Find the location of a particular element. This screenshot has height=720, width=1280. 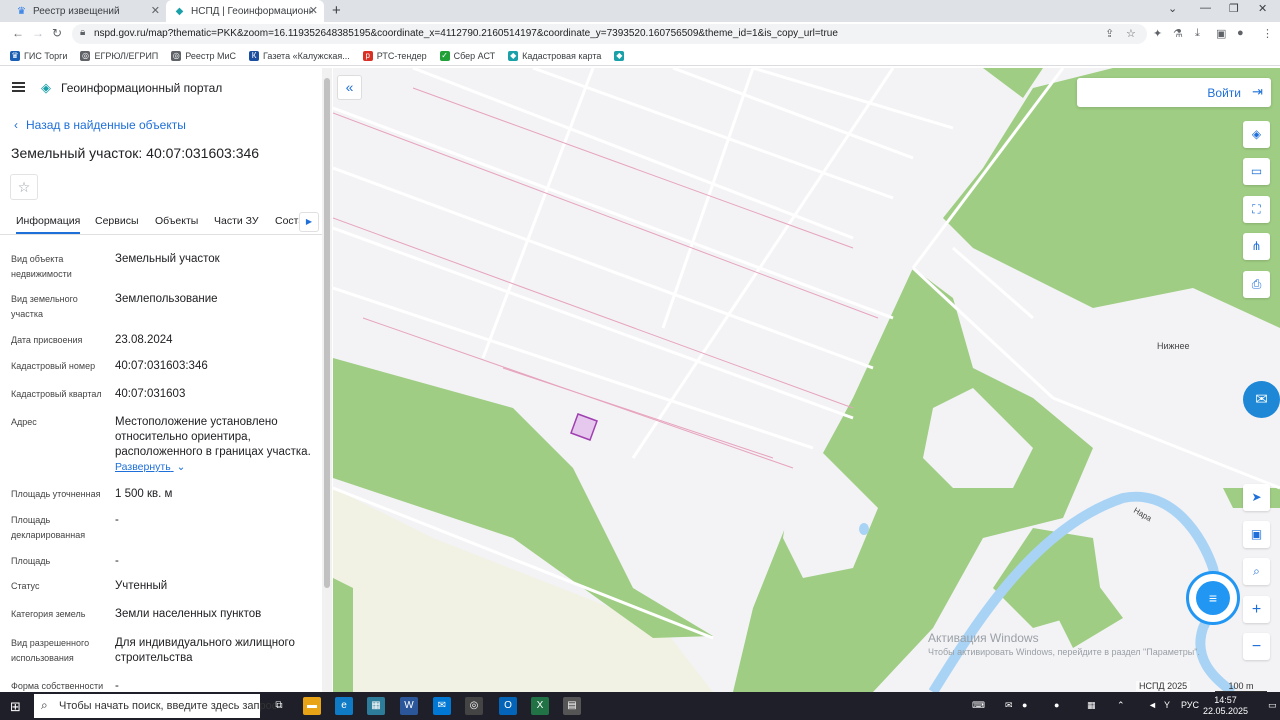

locate-icon: ➤ is located at coordinates (1256, 497).